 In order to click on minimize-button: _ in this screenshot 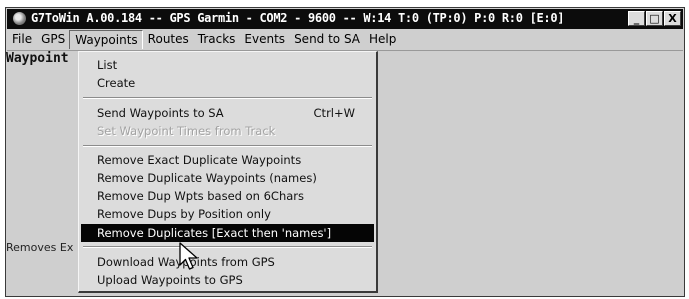, I will do `click(636, 18)`.